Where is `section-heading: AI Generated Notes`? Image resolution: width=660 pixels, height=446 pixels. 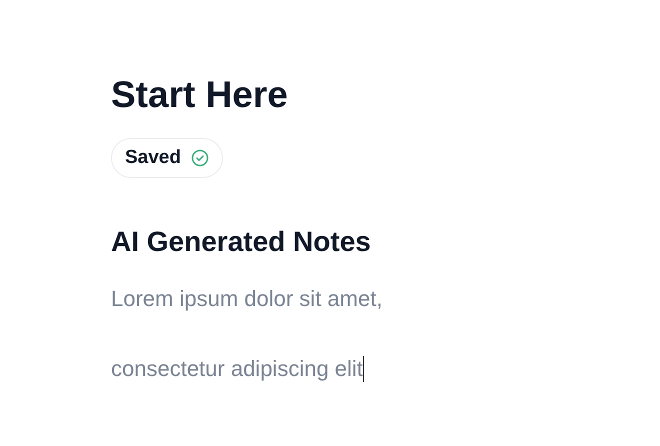 section-heading: AI Generated Notes is located at coordinates (241, 242).